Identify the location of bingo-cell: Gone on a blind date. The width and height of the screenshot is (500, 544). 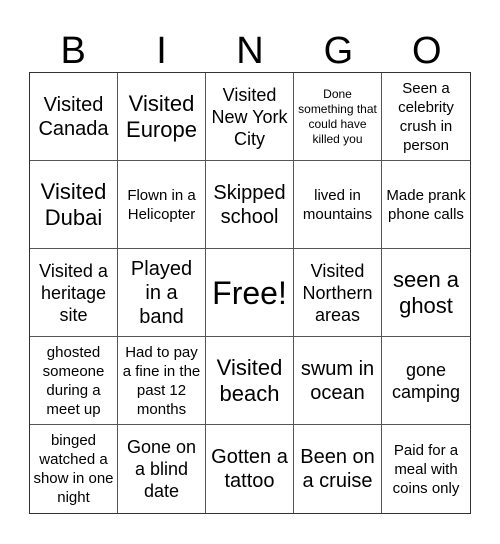
(162, 469).